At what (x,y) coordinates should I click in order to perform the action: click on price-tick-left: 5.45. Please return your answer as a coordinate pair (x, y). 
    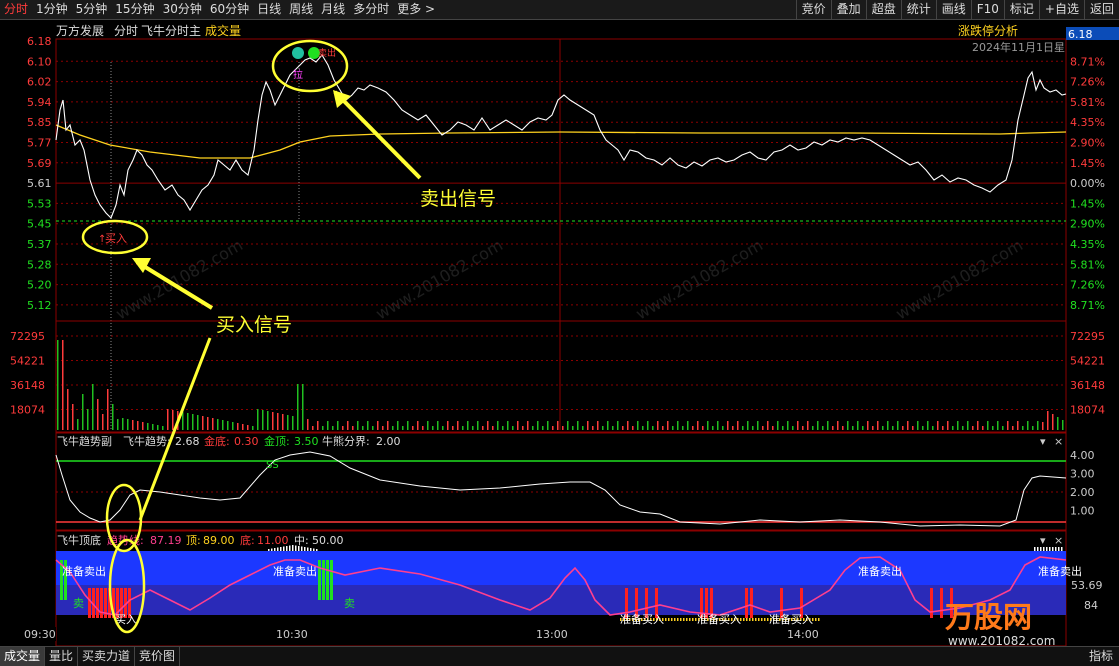
    Looking at the image, I should click on (39, 224).